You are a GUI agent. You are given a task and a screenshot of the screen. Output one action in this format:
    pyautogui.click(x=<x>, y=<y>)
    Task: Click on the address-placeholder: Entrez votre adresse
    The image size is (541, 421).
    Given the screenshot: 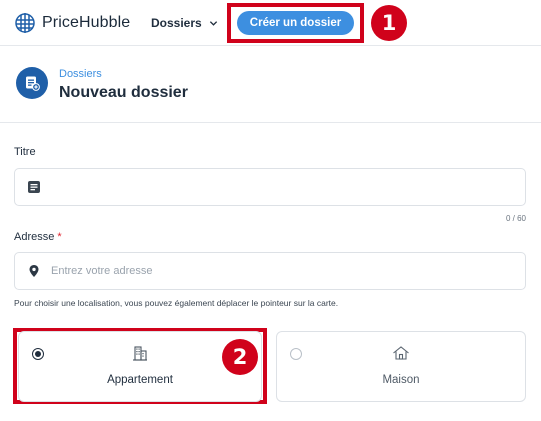 What is the action you would take?
    pyautogui.click(x=102, y=271)
    